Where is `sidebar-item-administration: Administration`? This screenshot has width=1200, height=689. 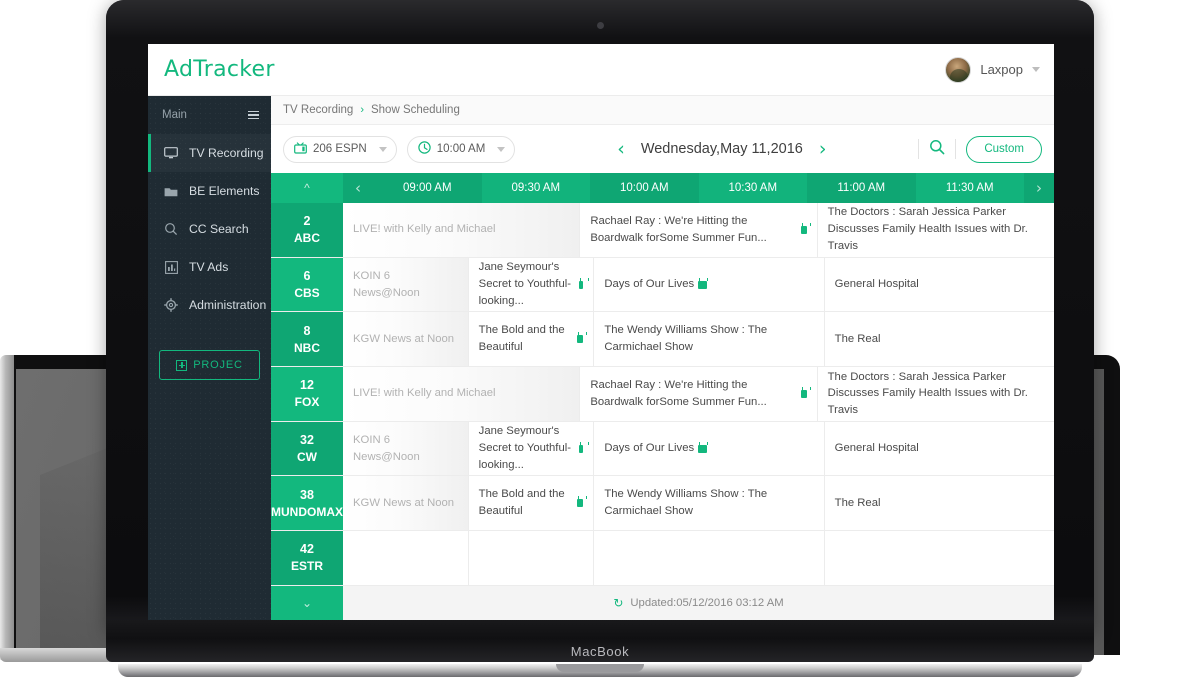 sidebar-item-administration: Administration is located at coordinates (209, 305).